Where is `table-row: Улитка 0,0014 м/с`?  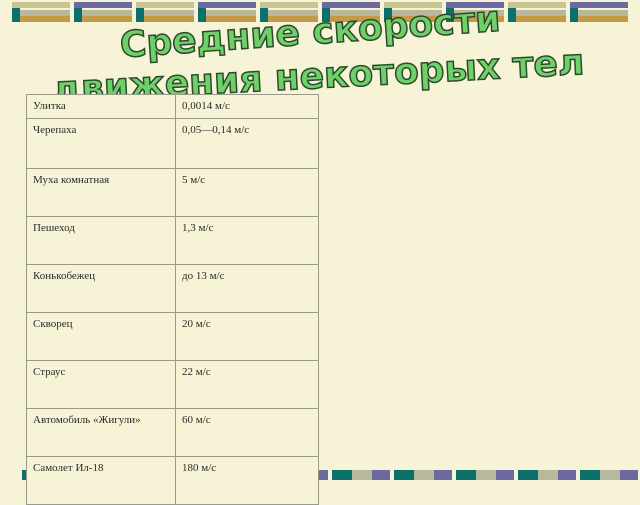 table-row: Улитка 0,0014 м/с is located at coordinates (172, 106).